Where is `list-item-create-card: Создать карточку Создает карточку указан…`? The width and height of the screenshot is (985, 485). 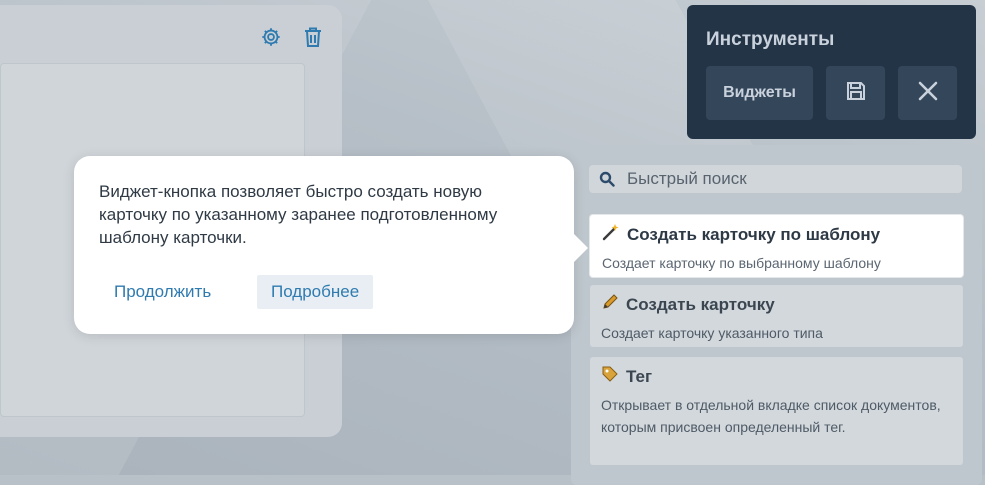
list-item-create-card: Создать карточку Создает карточку указан… is located at coordinates (776, 316).